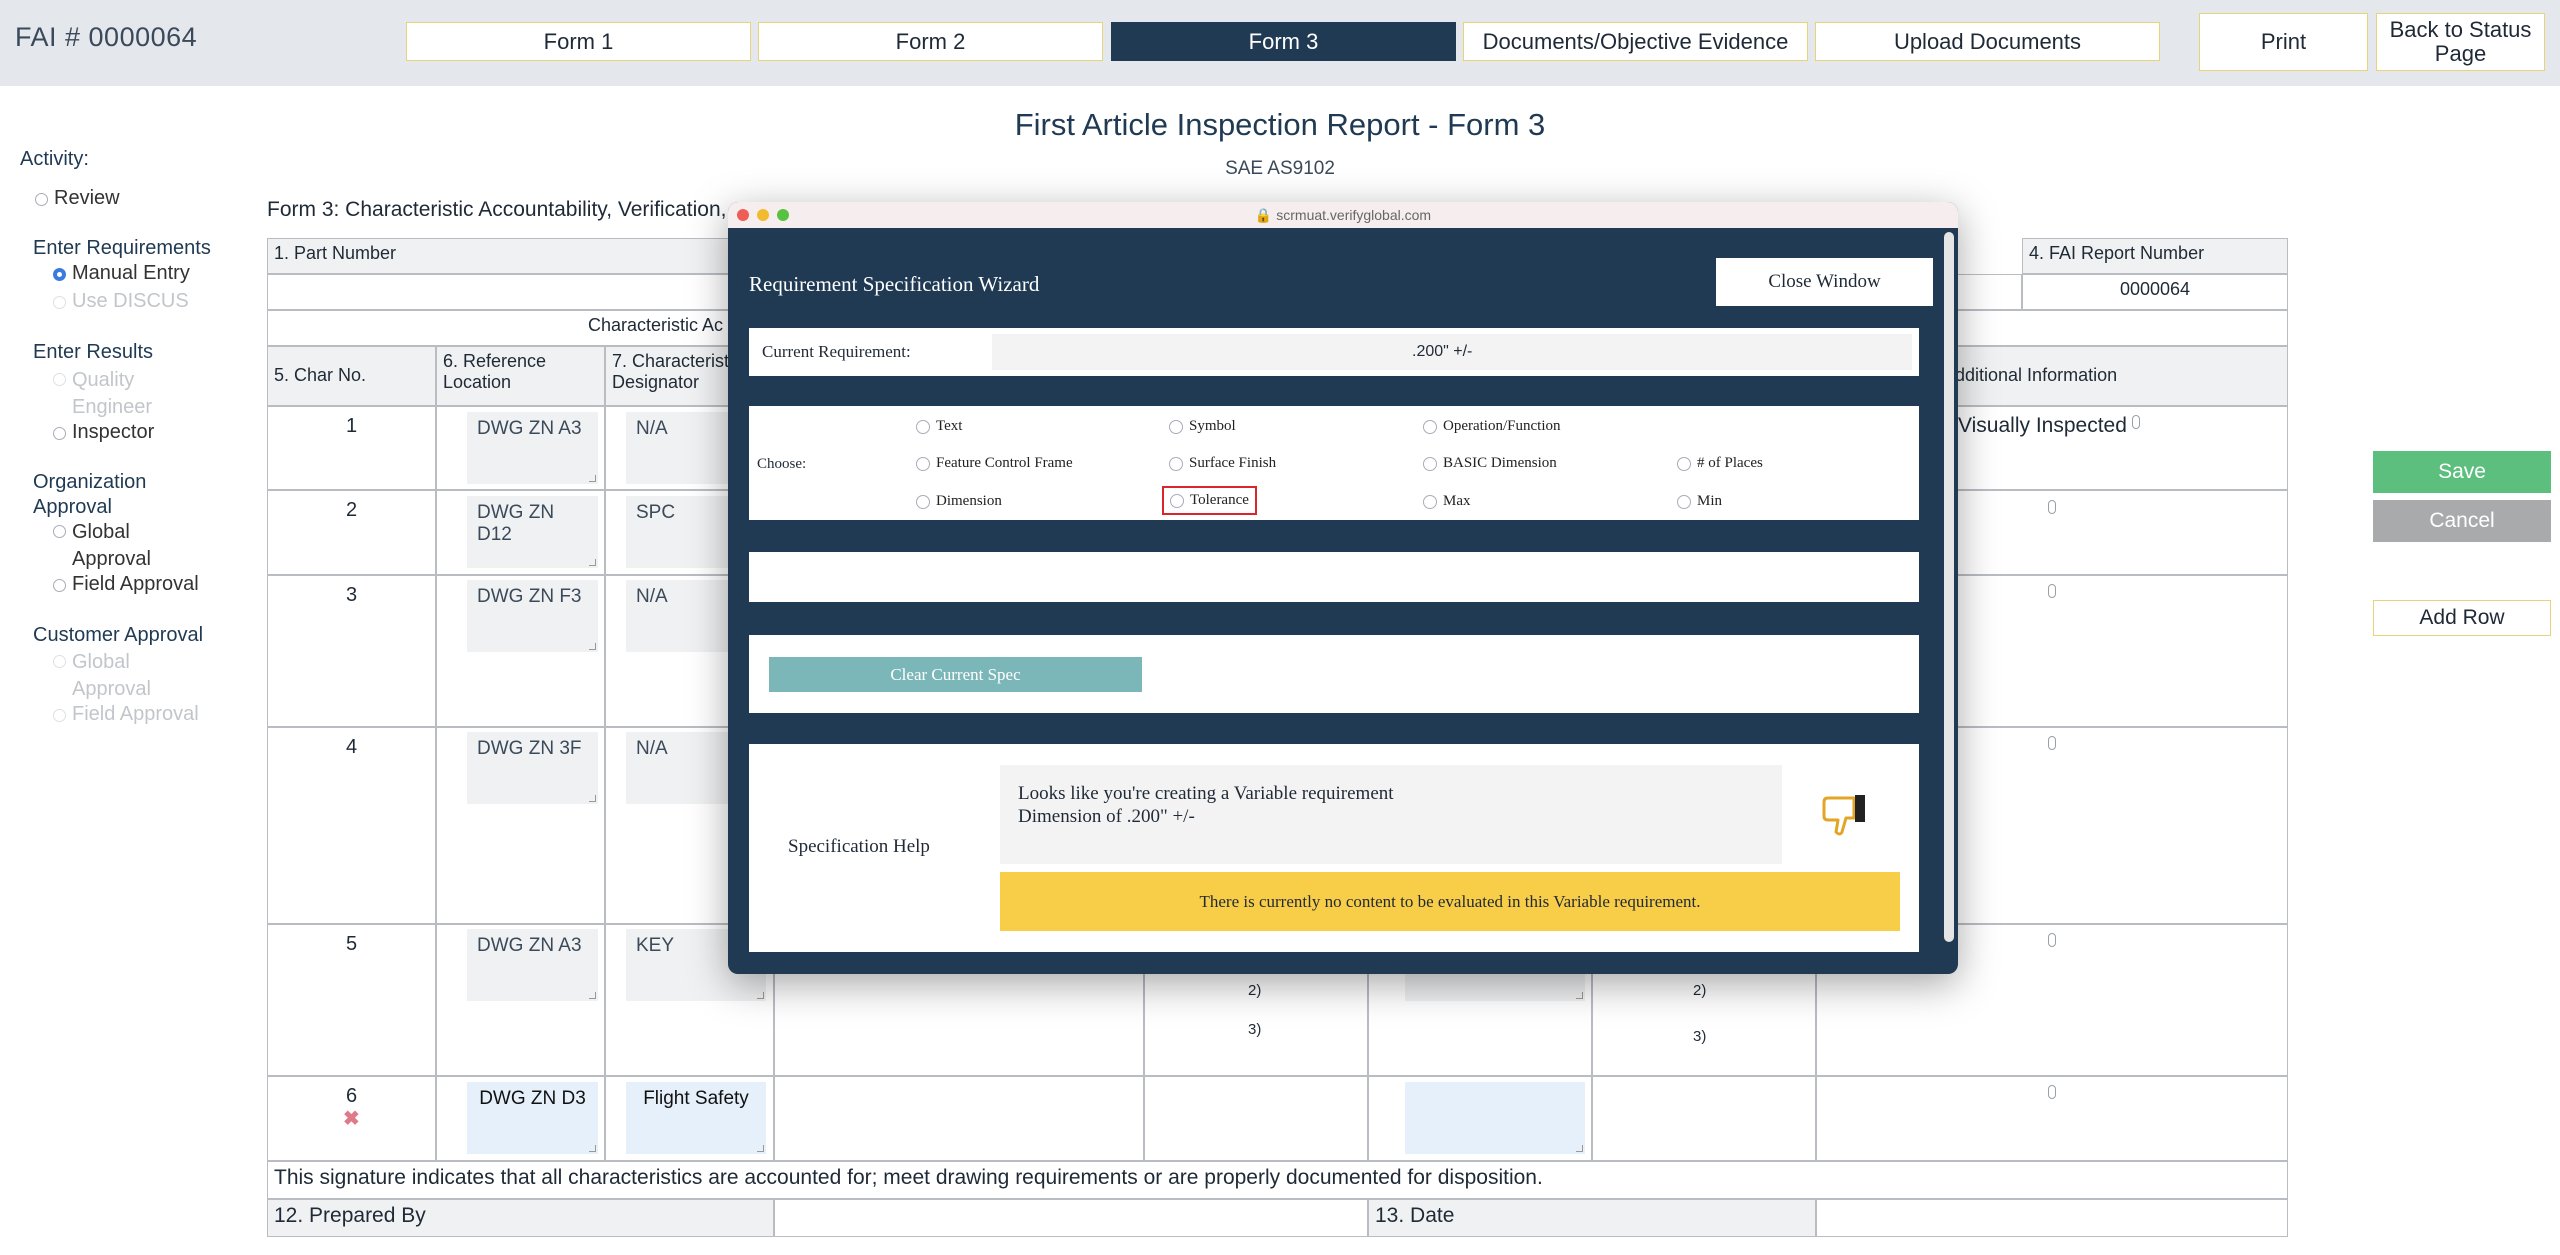 Image resolution: width=2560 pixels, height=1255 pixels. I want to click on fai-report-label: 4. FAI Report Number, so click(2155, 256).